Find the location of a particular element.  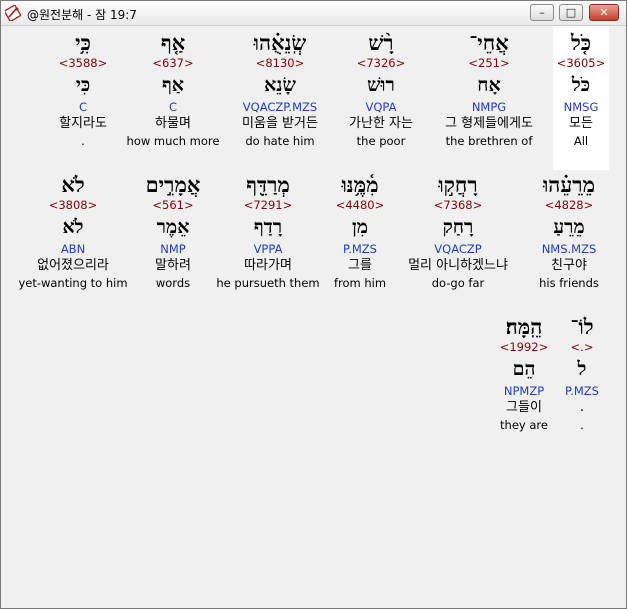

korean-gloss: 멀리 아니하겠느냐 is located at coordinates (458, 265).